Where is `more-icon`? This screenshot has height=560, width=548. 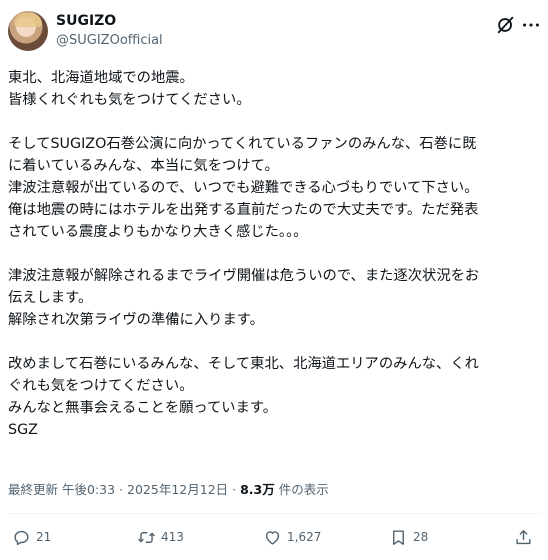 more-icon is located at coordinates (531, 25).